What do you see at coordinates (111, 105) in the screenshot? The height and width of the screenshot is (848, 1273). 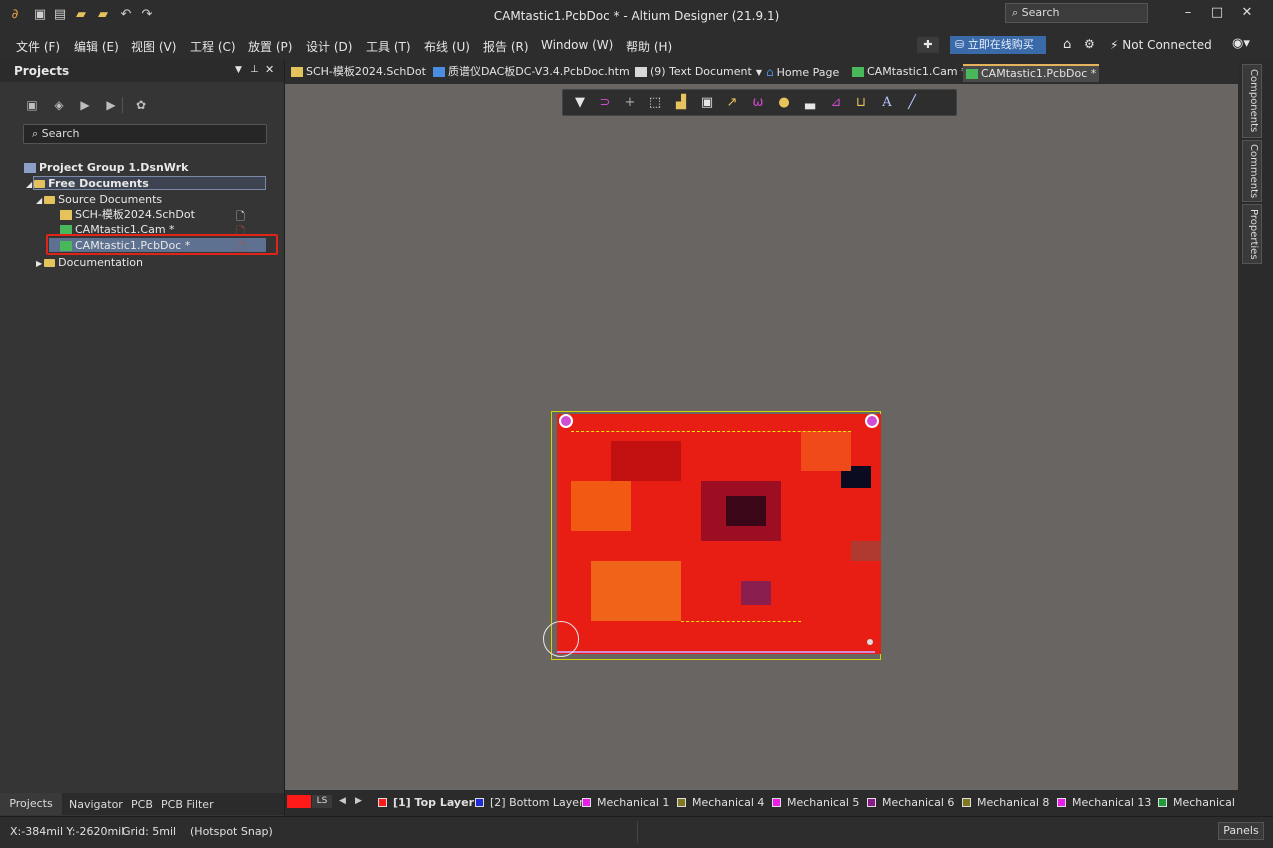 I see `remove-document-icon: ▶` at bounding box center [111, 105].